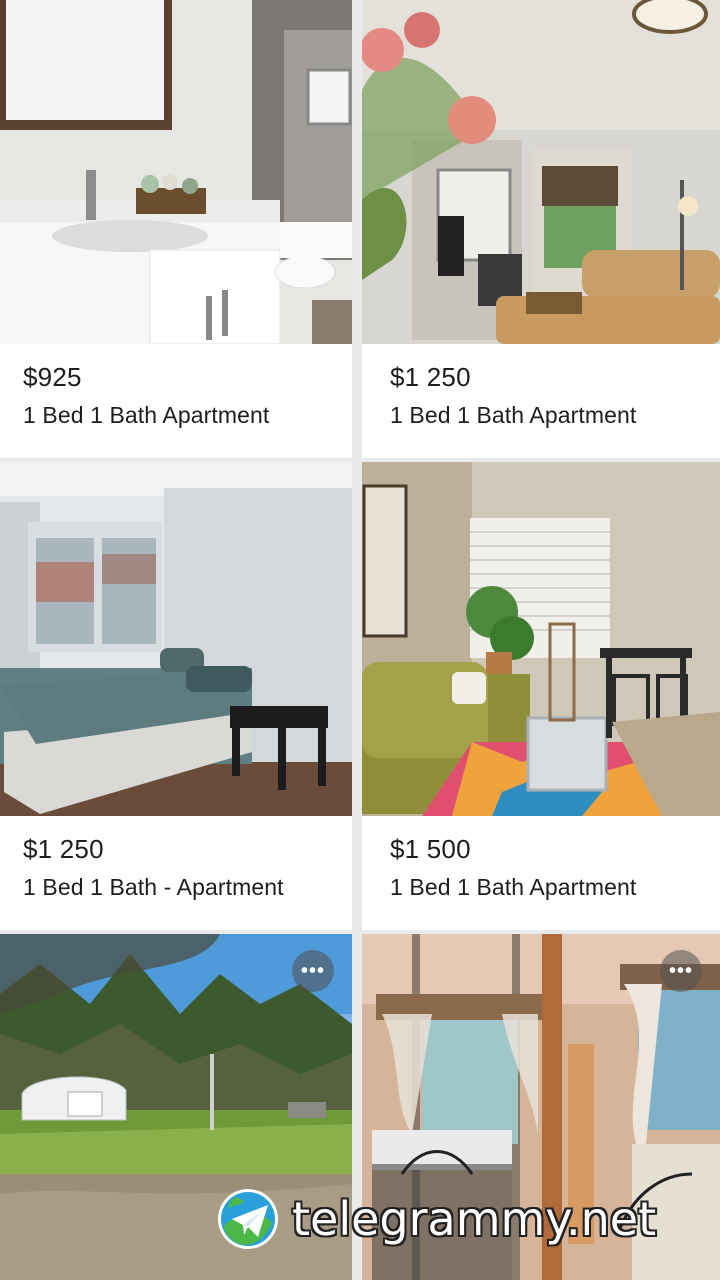  What do you see at coordinates (52, 377) in the screenshot?
I see `listing-price: $925` at bounding box center [52, 377].